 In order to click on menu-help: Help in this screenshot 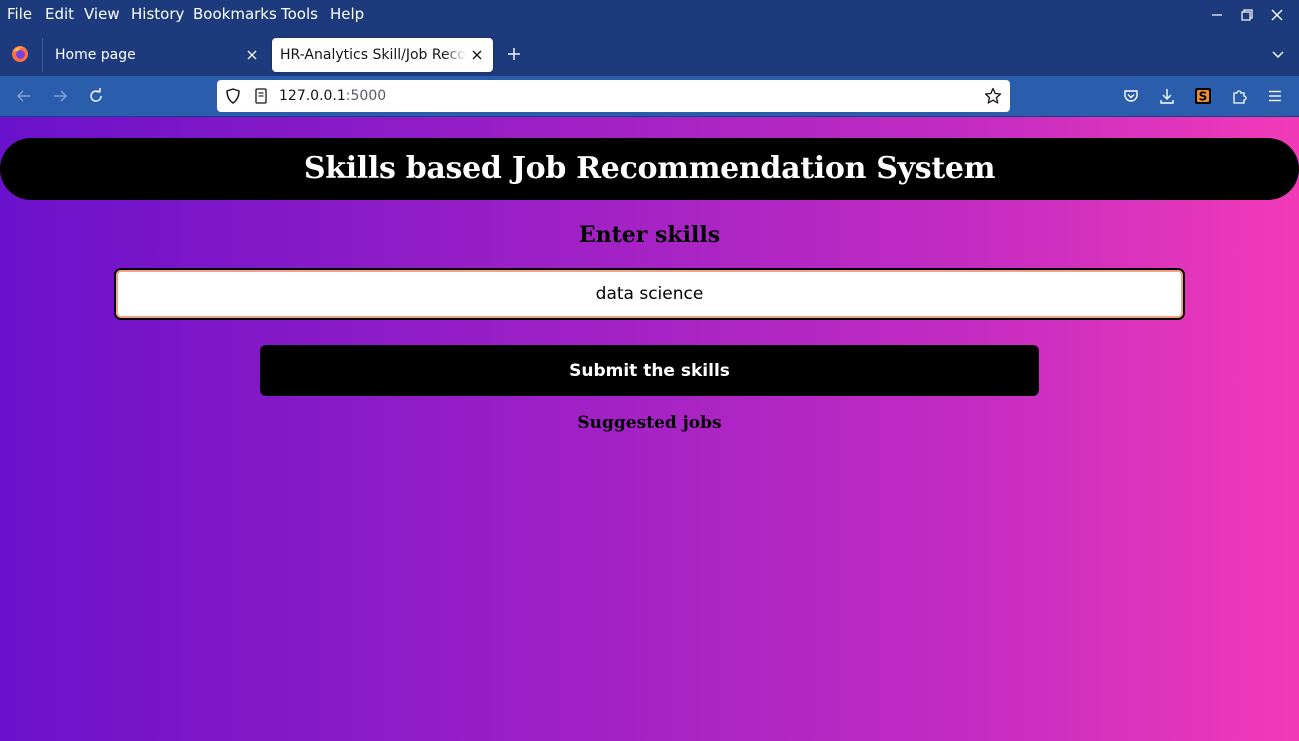, I will do `click(347, 14)`.